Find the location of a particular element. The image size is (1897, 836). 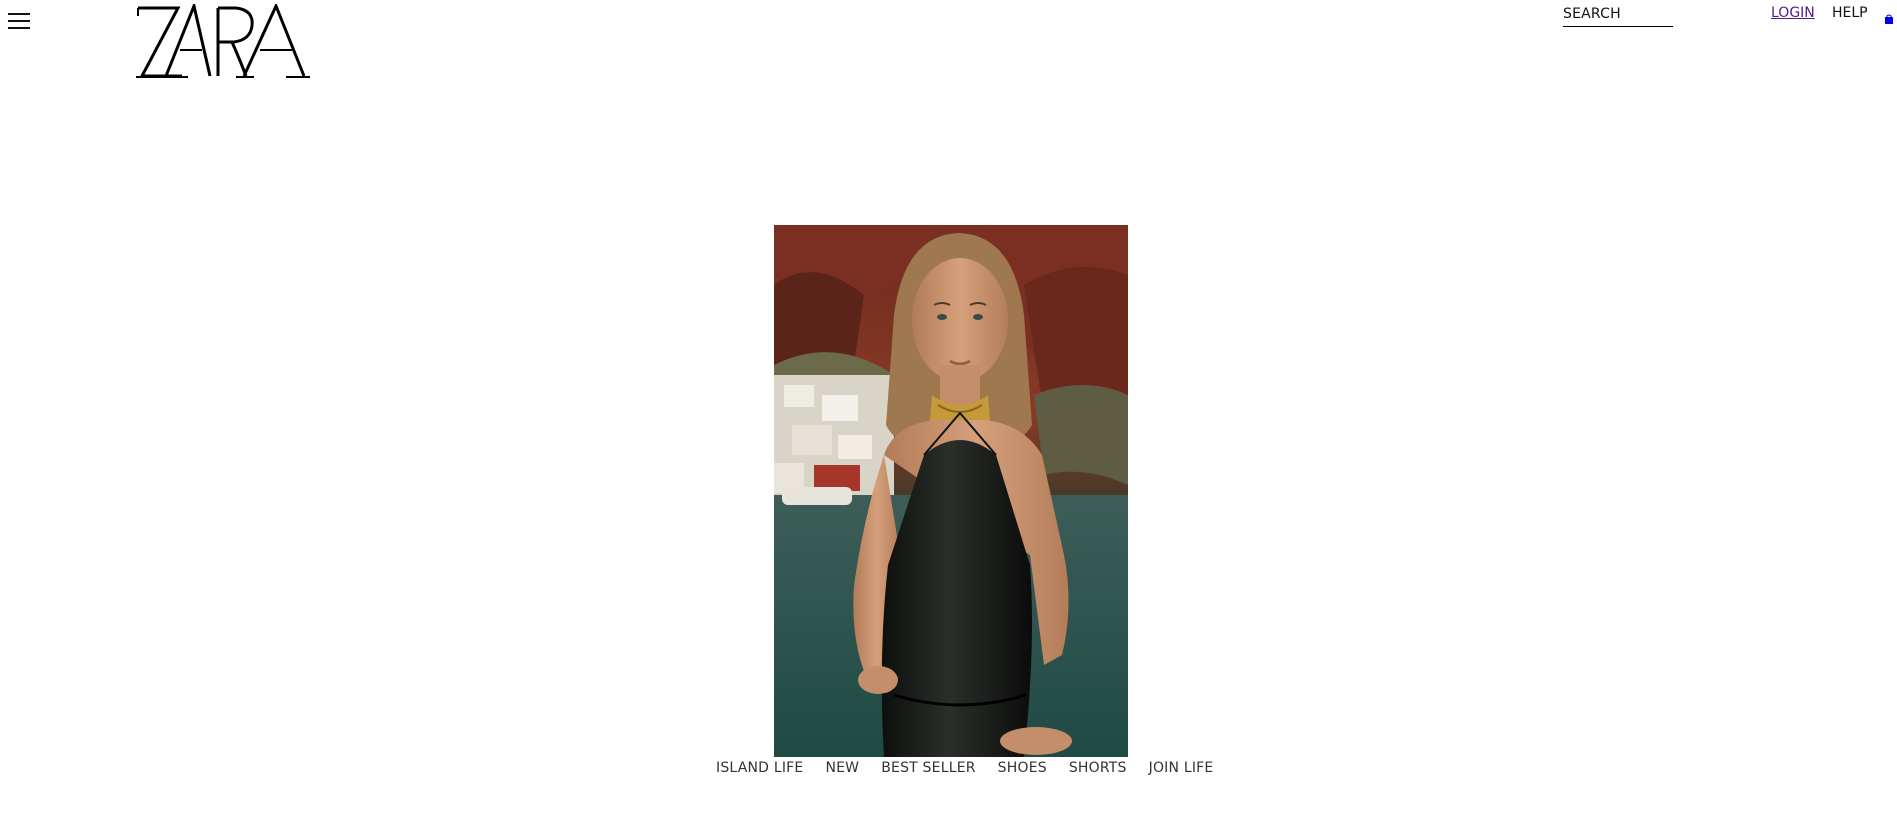

hamburger-menu-icon is located at coordinates (19, 21).